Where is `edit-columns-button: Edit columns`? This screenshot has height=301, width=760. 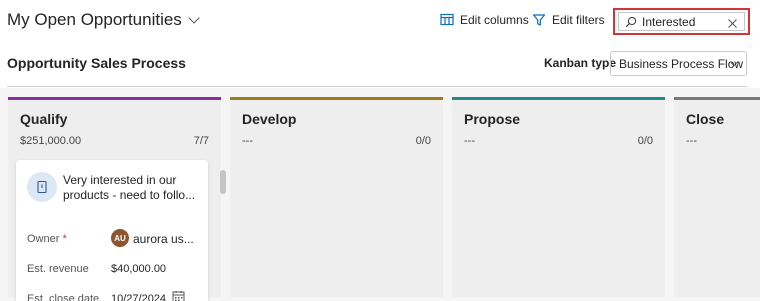 edit-columns-button: Edit columns is located at coordinates (484, 20).